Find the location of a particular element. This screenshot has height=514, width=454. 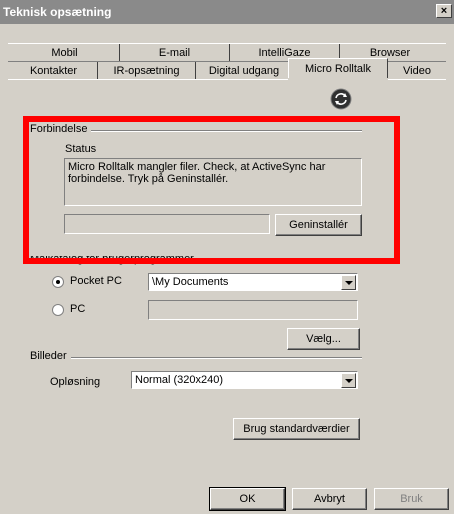

tab-label: Kontakter is located at coordinates (53, 71).